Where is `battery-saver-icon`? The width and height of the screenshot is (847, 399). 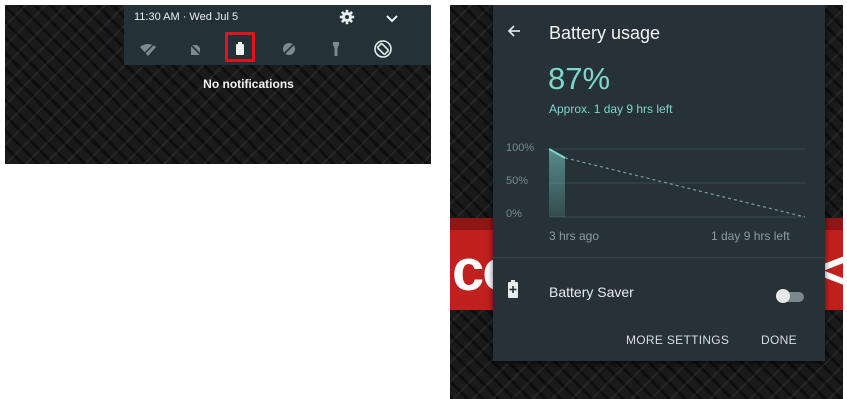 battery-saver-icon is located at coordinates (513, 291).